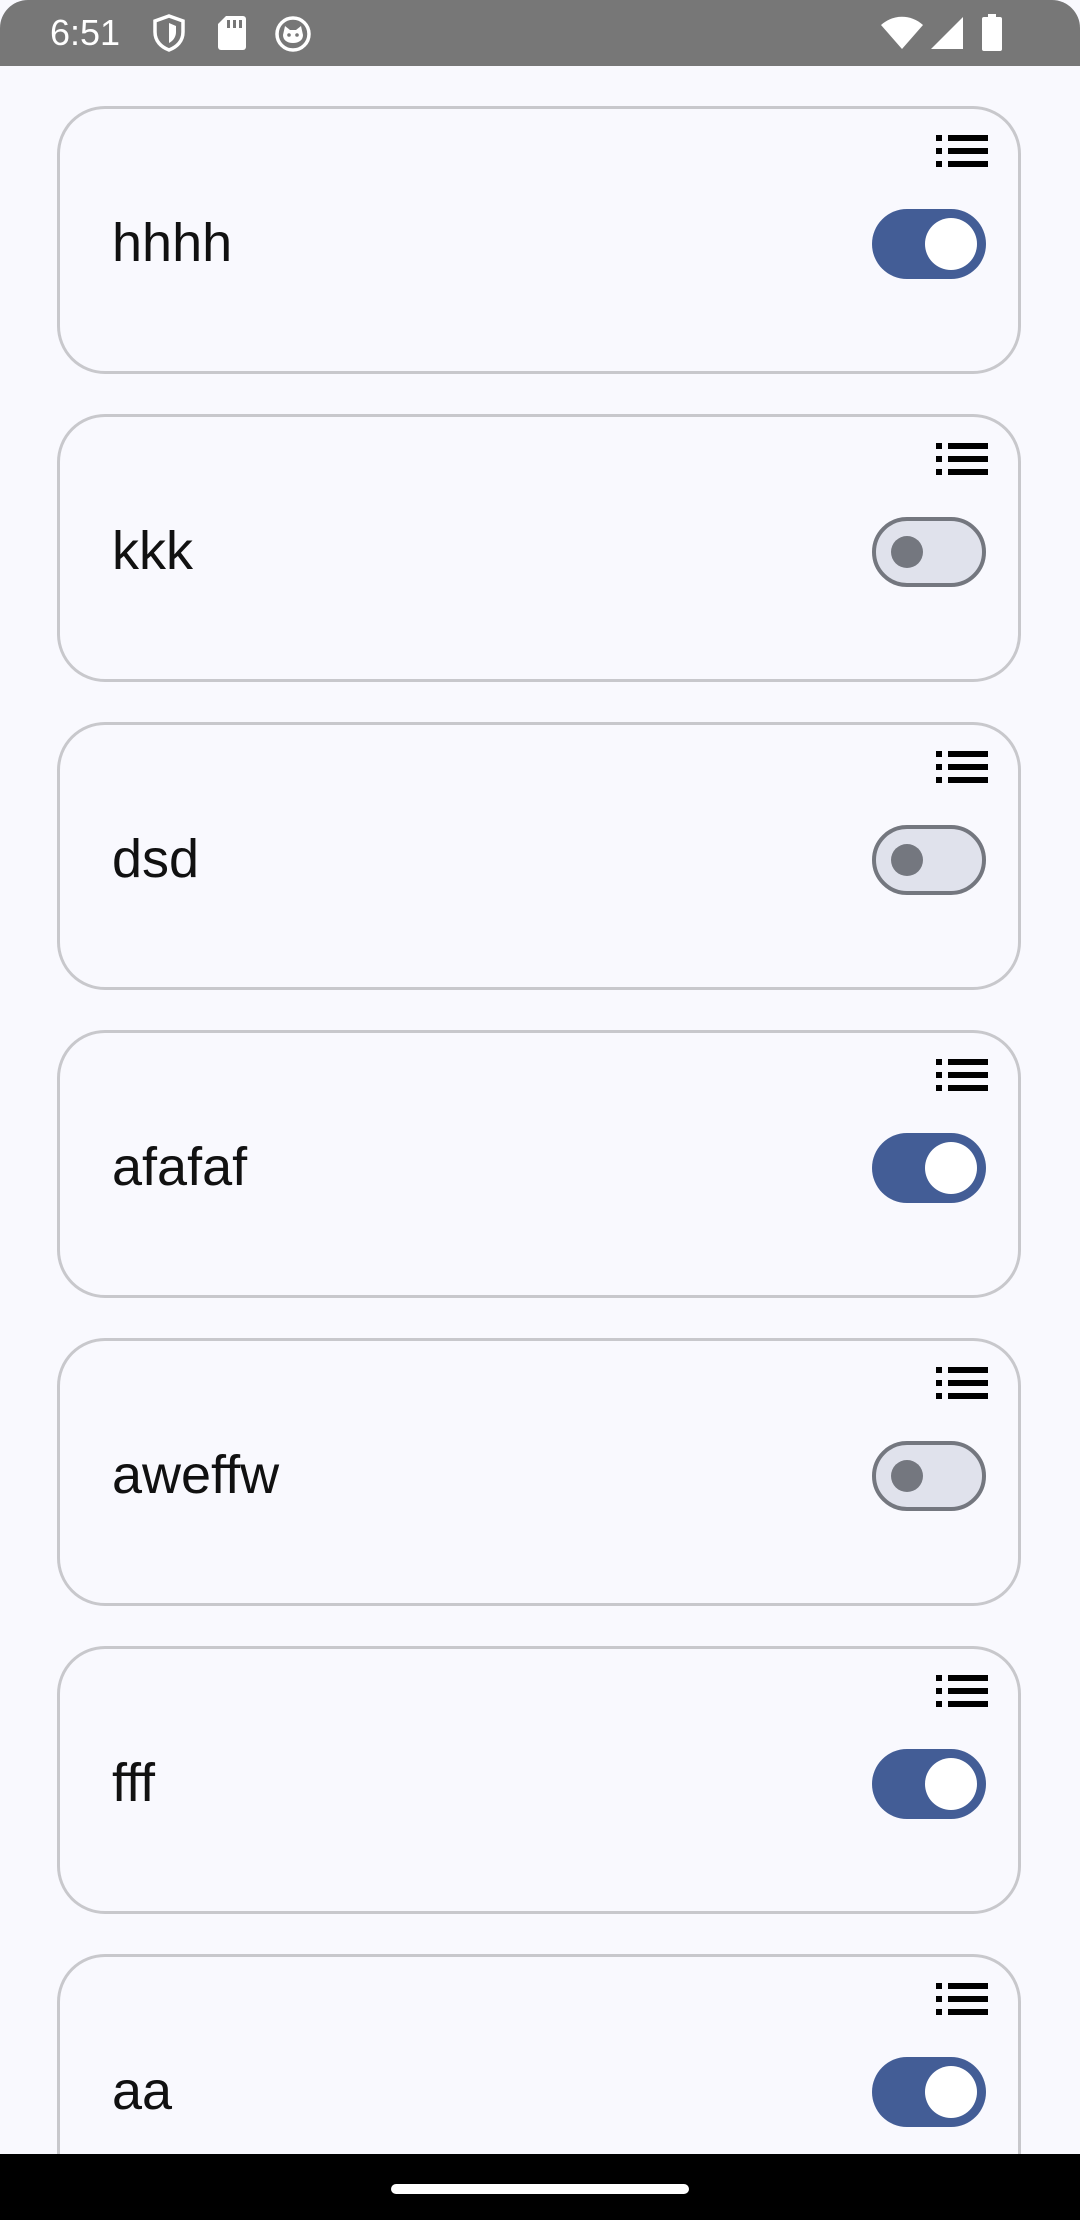 This screenshot has height=2220, width=1080. What do you see at coordinates (180, 1167) in the screenshot?
I see `item-label: afafaf` at bounding box center [180, 1167].